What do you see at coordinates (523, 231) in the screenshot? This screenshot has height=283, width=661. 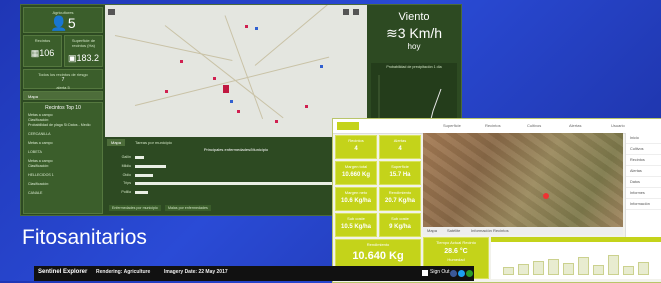 I see `map-tabs: Mapa Satélite Información Recintos` at bounding box center [523, 231].